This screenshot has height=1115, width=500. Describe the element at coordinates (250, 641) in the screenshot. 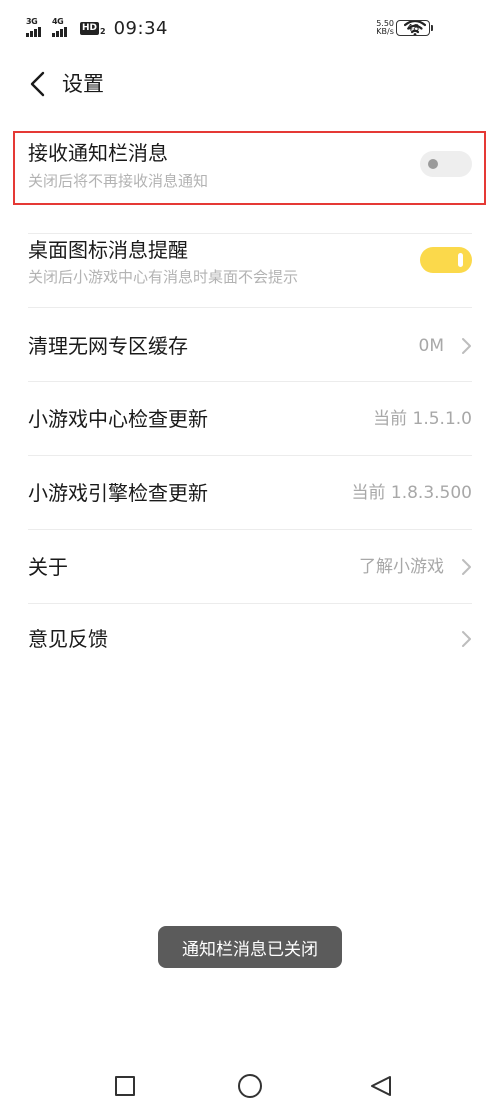

I see `setting-row-feedback: 意见反馈` at that location.